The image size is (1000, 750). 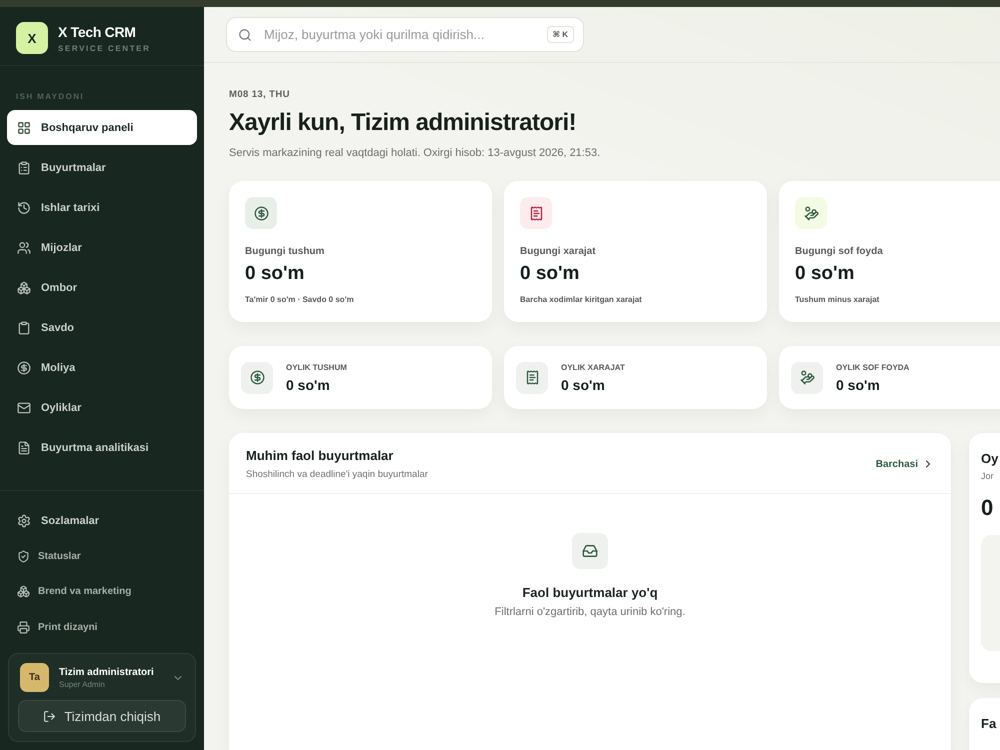 What do you see at coordinates (102, 407) in the screenshot?
I see `sidebar-item: Oyliklar` at bounding box center [102, 407].